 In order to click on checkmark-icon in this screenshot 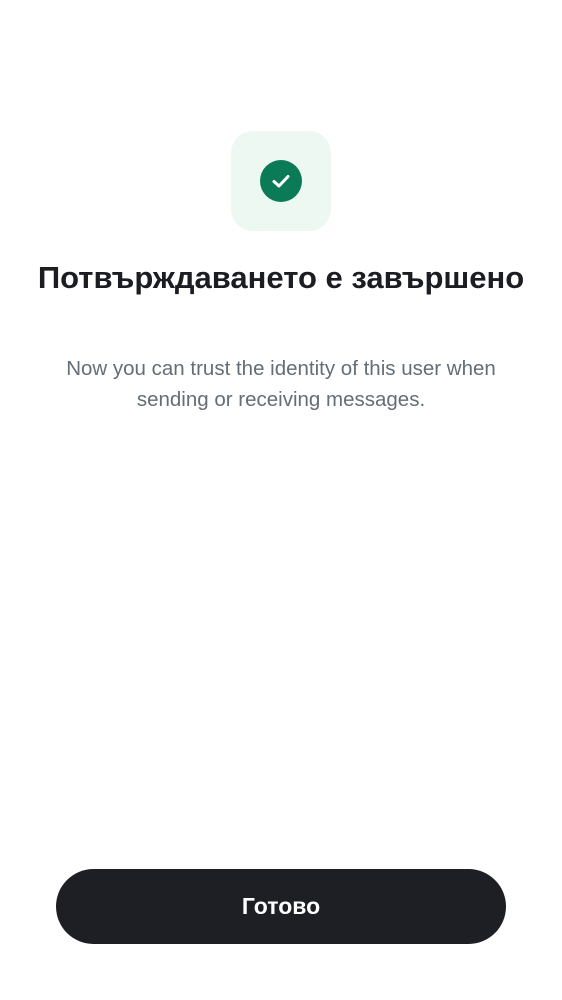, I will do `click(281, 181)`.